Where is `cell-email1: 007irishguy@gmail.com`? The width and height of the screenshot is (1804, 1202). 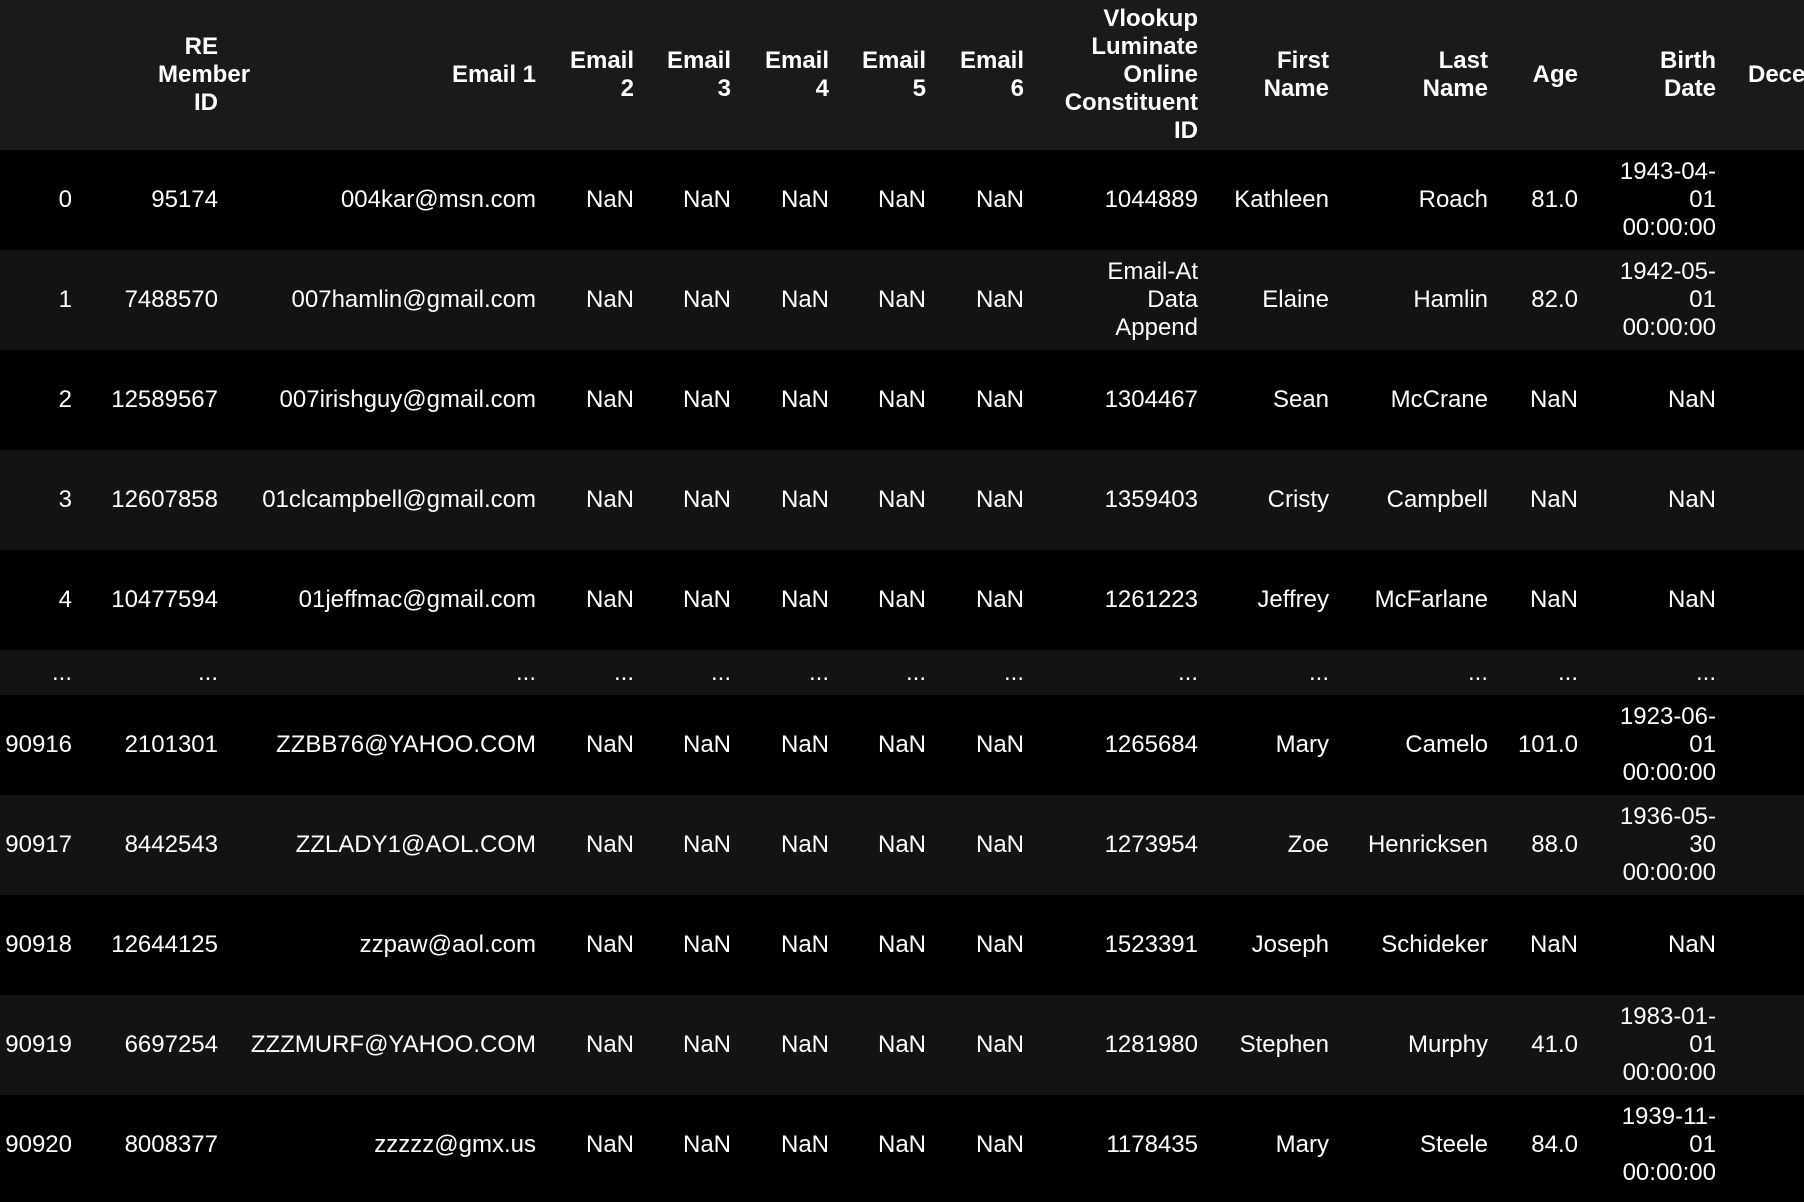 cell-email1: 007irishguy@gmail.com is located at coordinates (407, 399).